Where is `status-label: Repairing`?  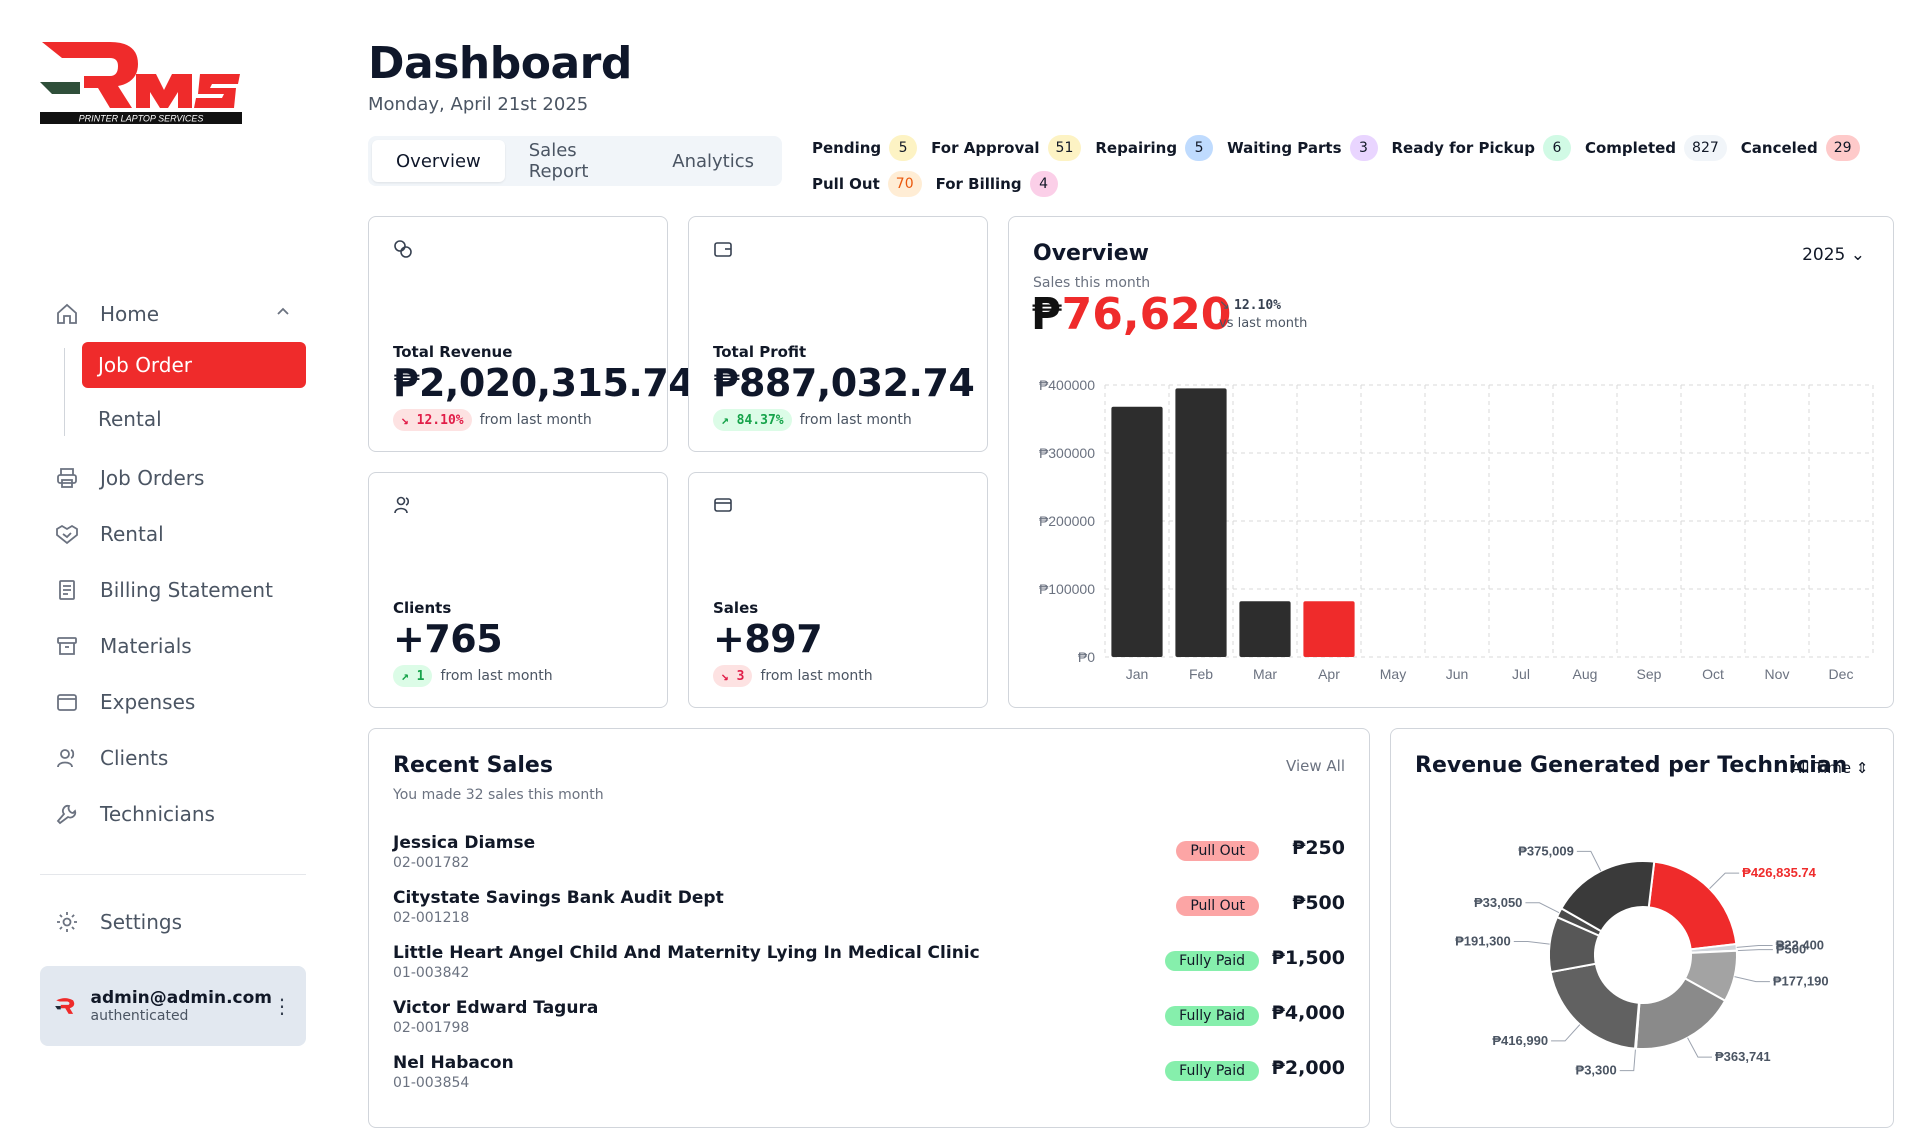 status-label: Repairing is located at coordinates (1136, 148).